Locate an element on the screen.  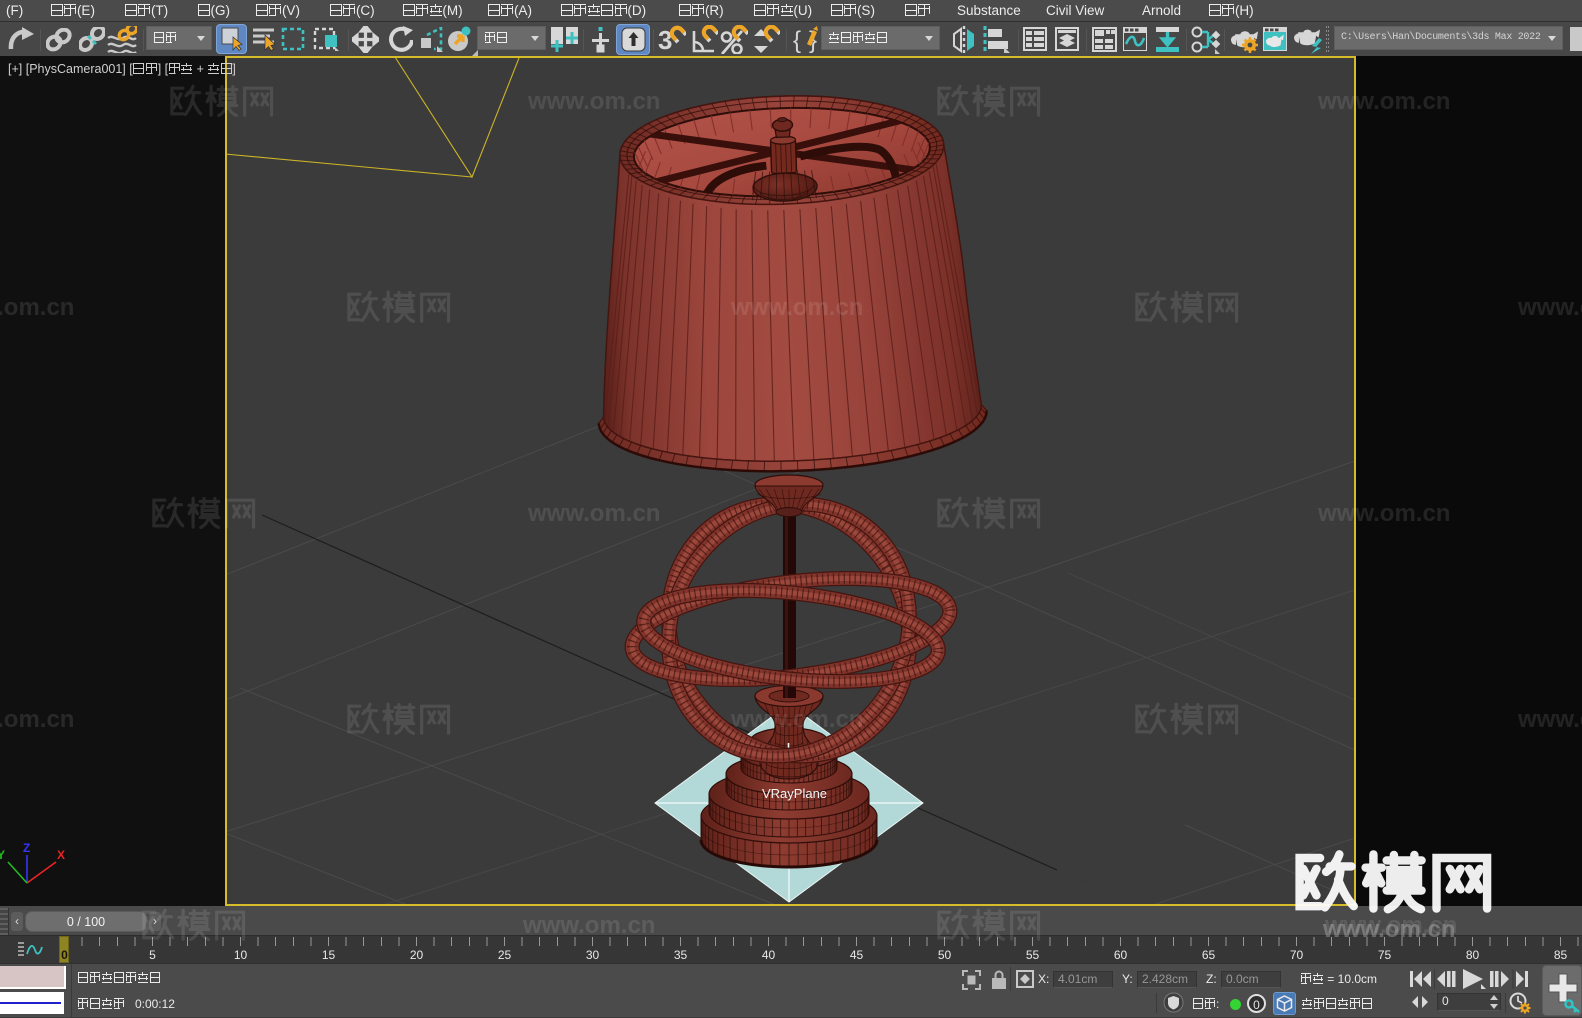
svg-text: VRayPlane is located at coordinates (794, 793).